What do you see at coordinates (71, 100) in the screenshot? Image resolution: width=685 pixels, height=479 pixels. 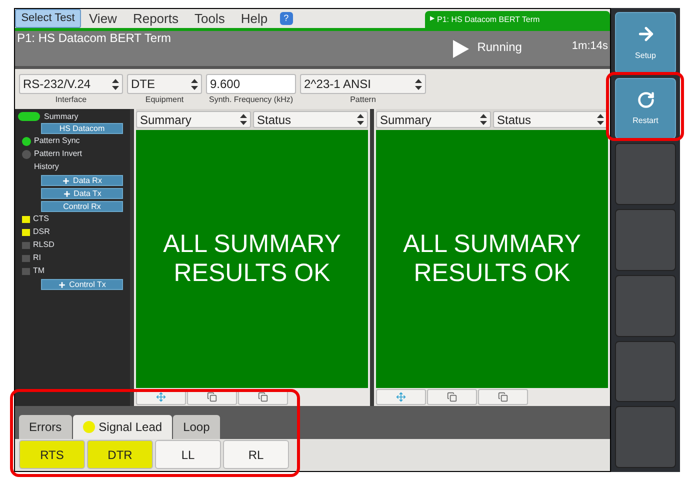 I see `field-label: Interface` at bounding box center [71, 100].